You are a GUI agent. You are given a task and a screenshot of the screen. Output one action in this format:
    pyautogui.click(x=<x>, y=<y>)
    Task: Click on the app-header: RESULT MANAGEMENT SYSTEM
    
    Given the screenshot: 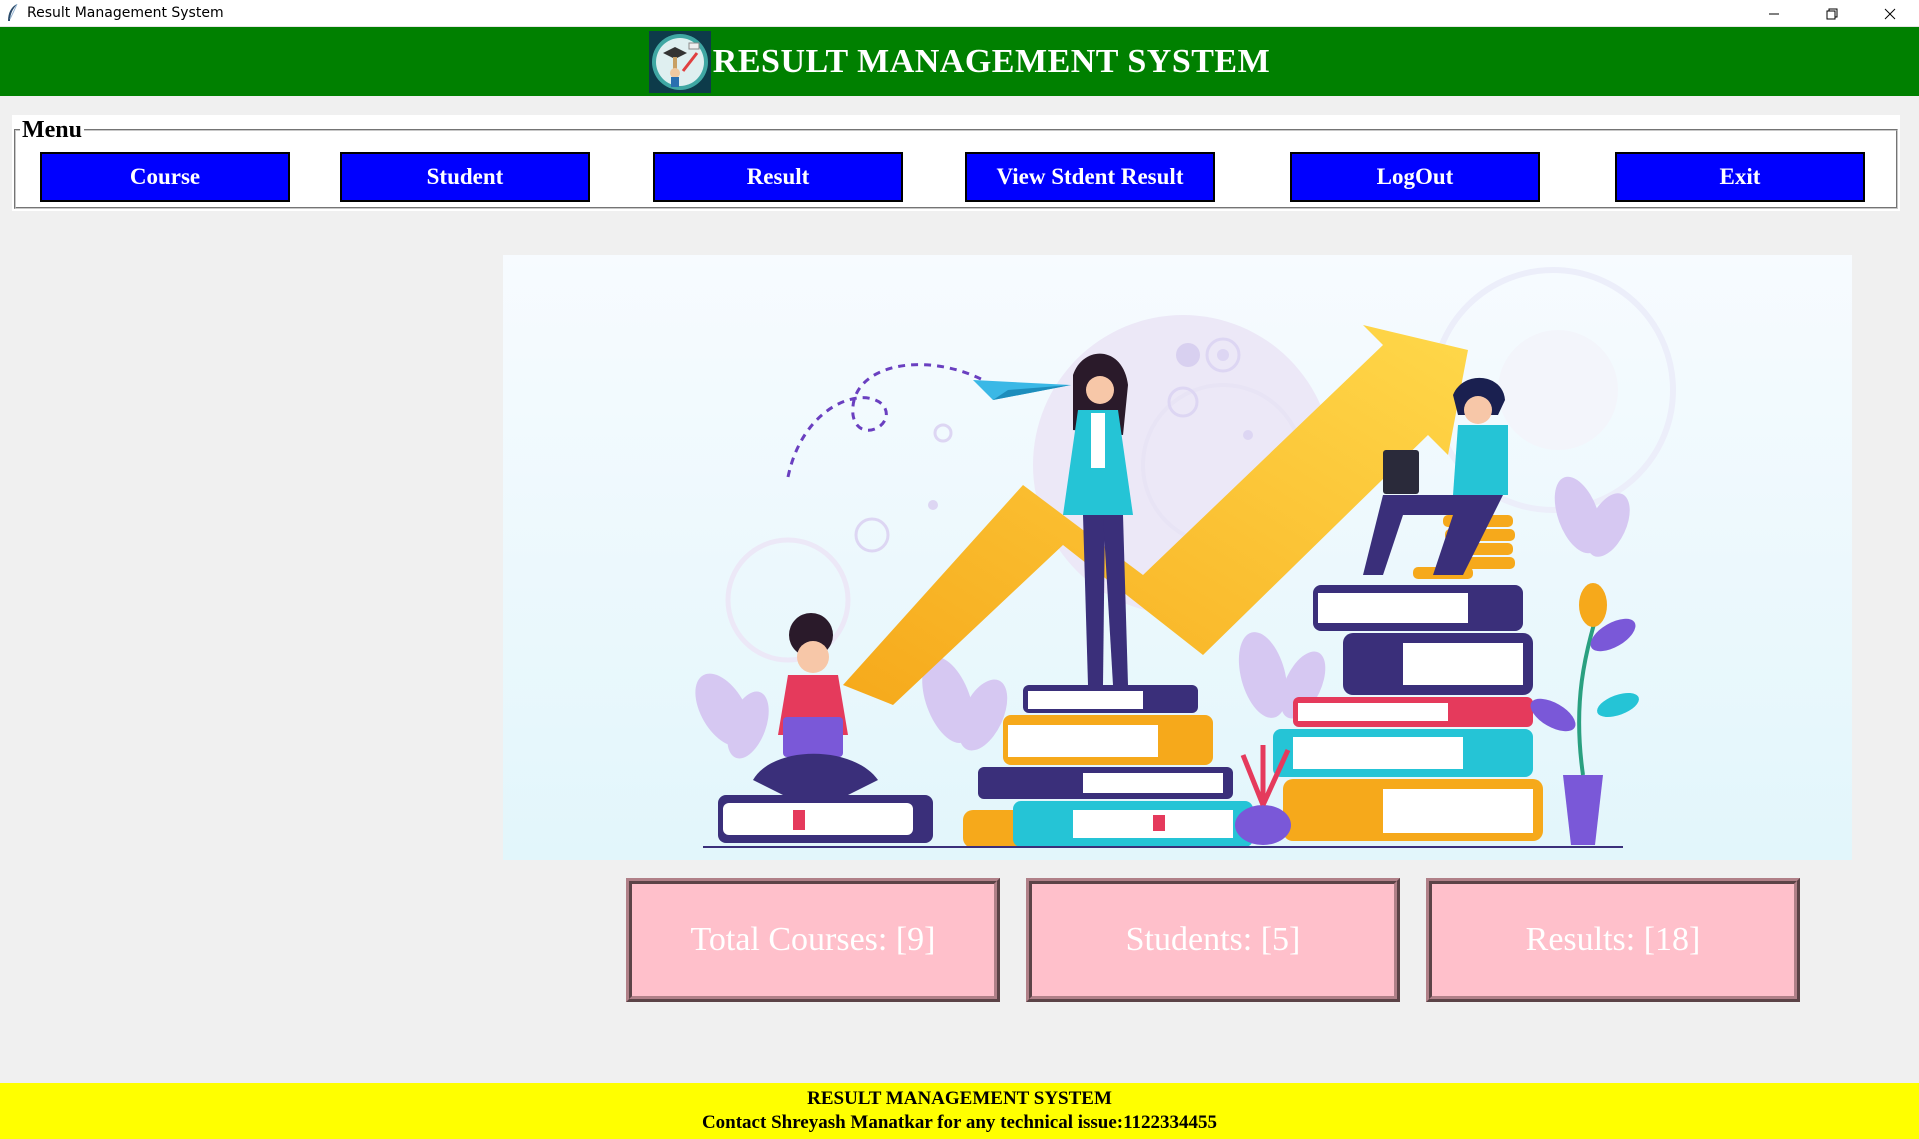 What is the action you would take?
    pyautogui.click(x=959, y=61)
    